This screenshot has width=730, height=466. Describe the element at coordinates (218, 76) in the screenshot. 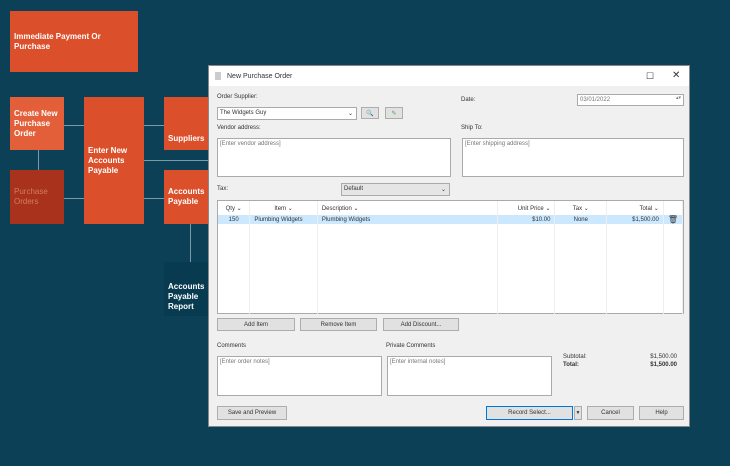

I see `document-icon` at that location.